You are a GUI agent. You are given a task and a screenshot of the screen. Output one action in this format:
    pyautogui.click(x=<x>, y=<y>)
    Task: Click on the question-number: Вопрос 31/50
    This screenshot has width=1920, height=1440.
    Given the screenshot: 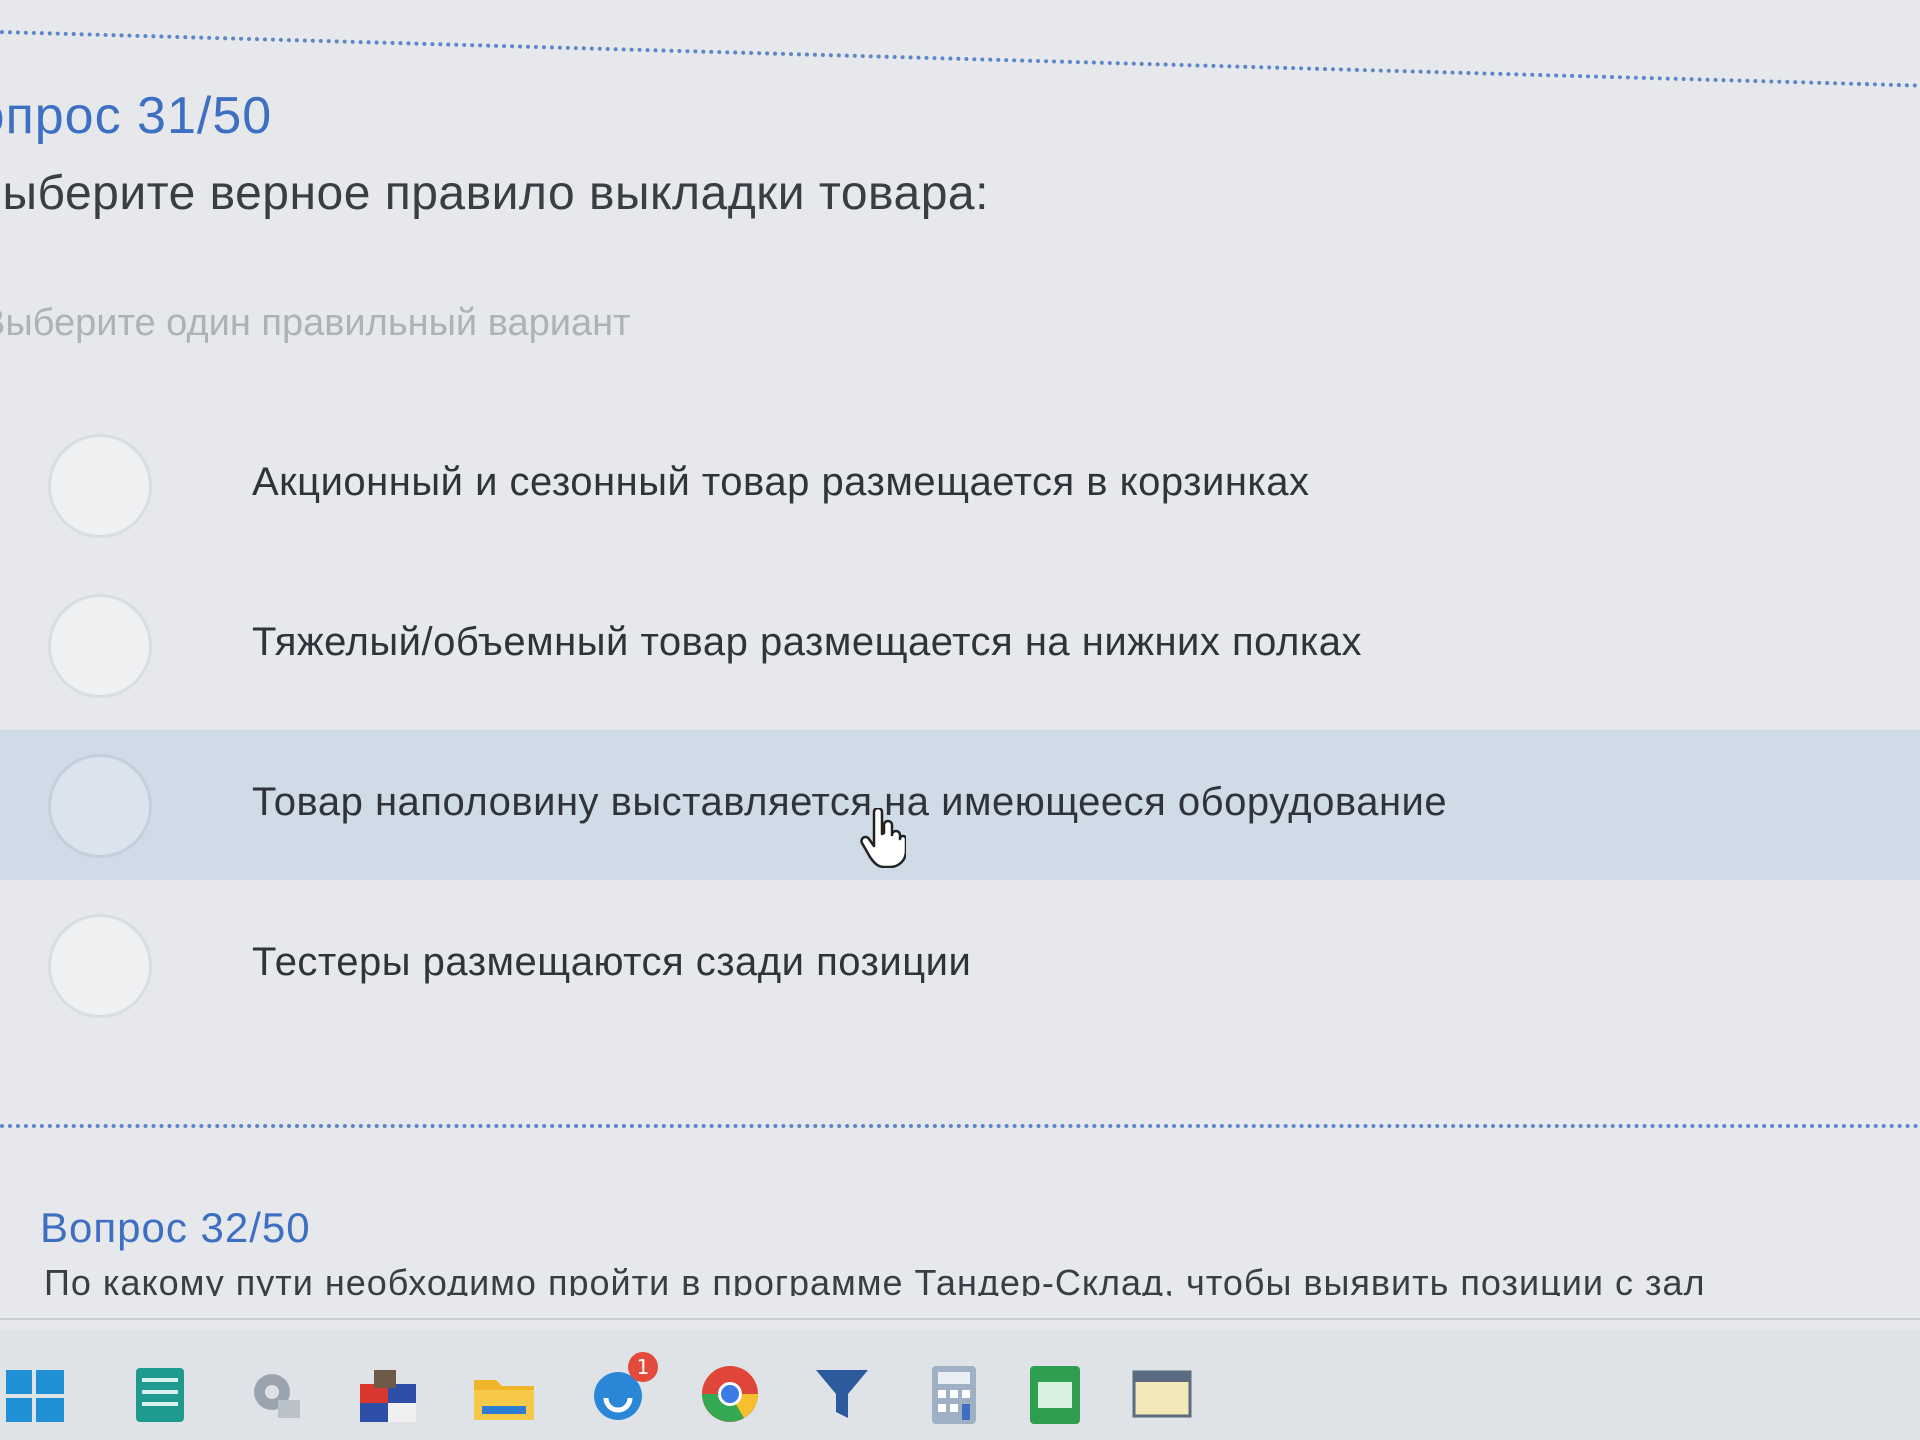 What is the action you would take?
    pyautogui.click(x=136, y=116)
    